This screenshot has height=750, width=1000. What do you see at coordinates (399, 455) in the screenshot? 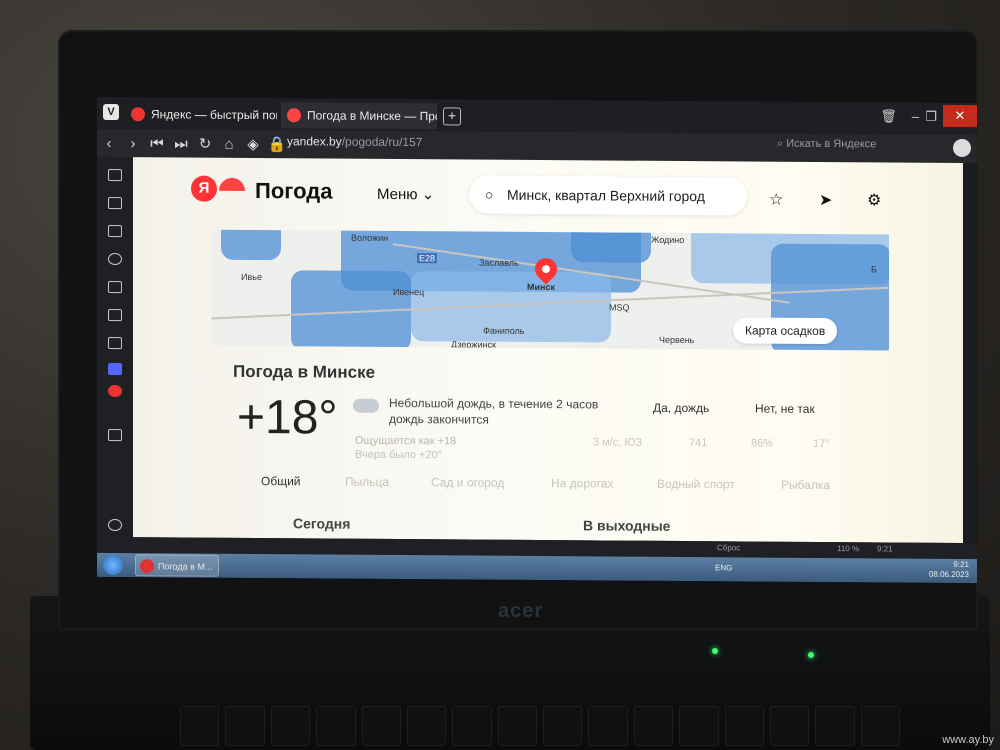
I see `yesterday-temp: Вчера было +20°` at bounding box center [399, 455].